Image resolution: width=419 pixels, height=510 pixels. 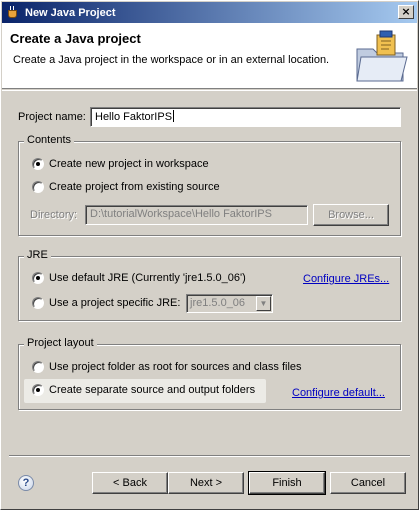 I want to click on contents-group-label: Contents, so click(x=49, y=140).